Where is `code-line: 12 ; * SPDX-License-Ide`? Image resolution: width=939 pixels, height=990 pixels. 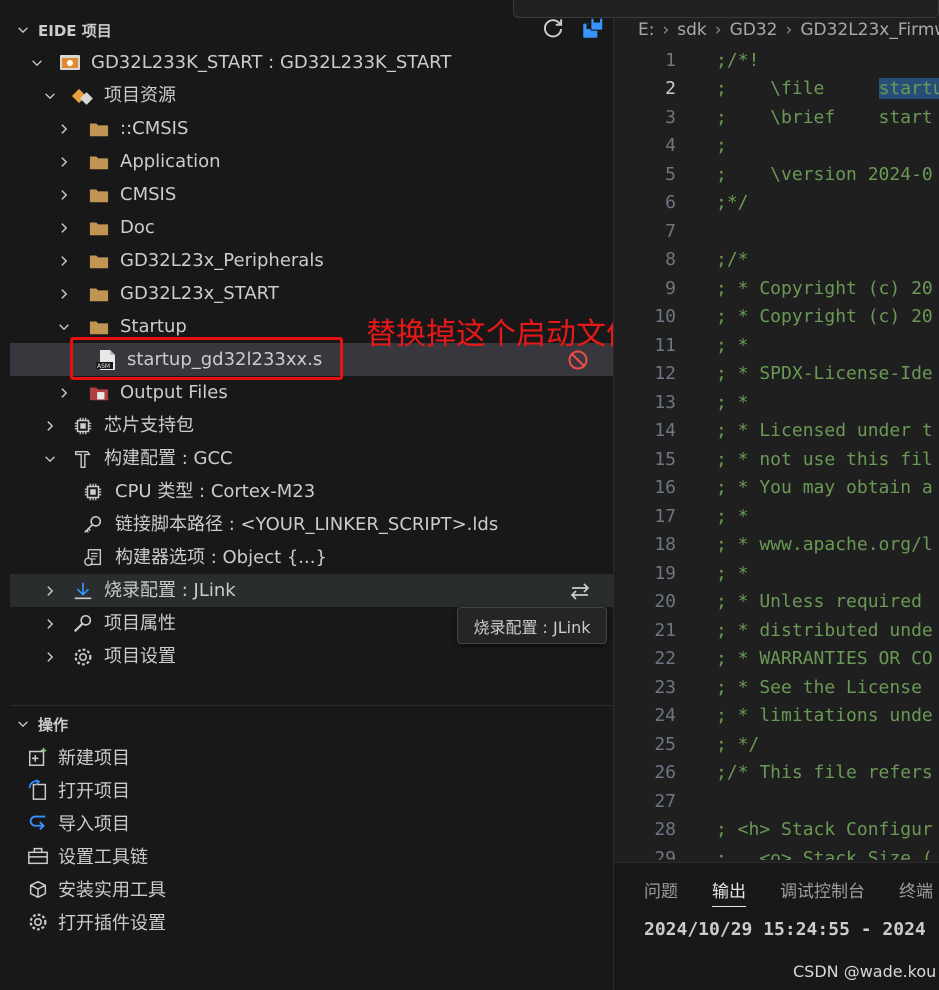
code-line: 12 ; * SPDX-License-Ide is located at coordinates (776, 374).